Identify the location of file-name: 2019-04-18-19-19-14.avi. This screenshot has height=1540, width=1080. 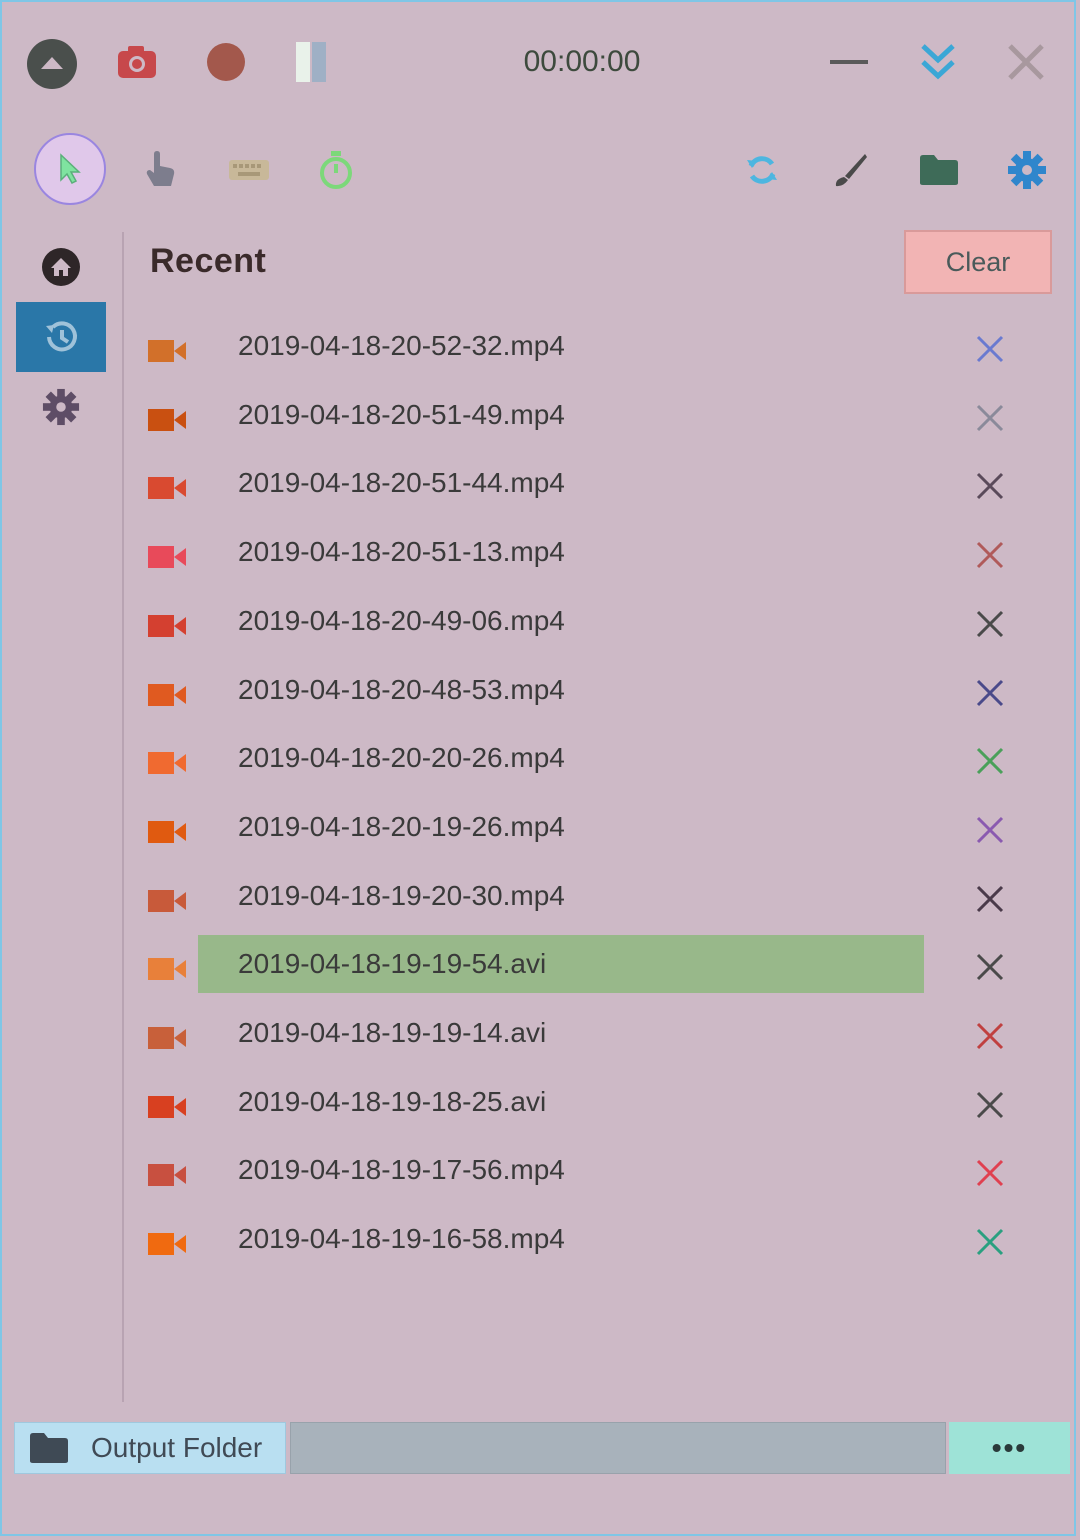
(561, 1033).